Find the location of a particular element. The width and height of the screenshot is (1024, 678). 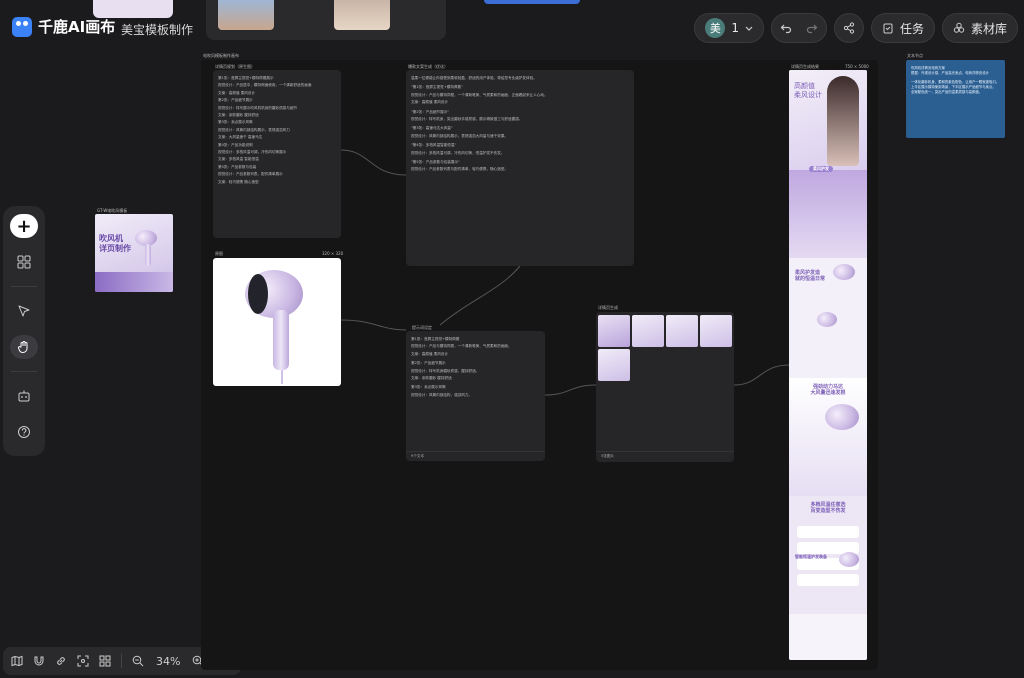

model-photo is located at coordinates (843, 121).